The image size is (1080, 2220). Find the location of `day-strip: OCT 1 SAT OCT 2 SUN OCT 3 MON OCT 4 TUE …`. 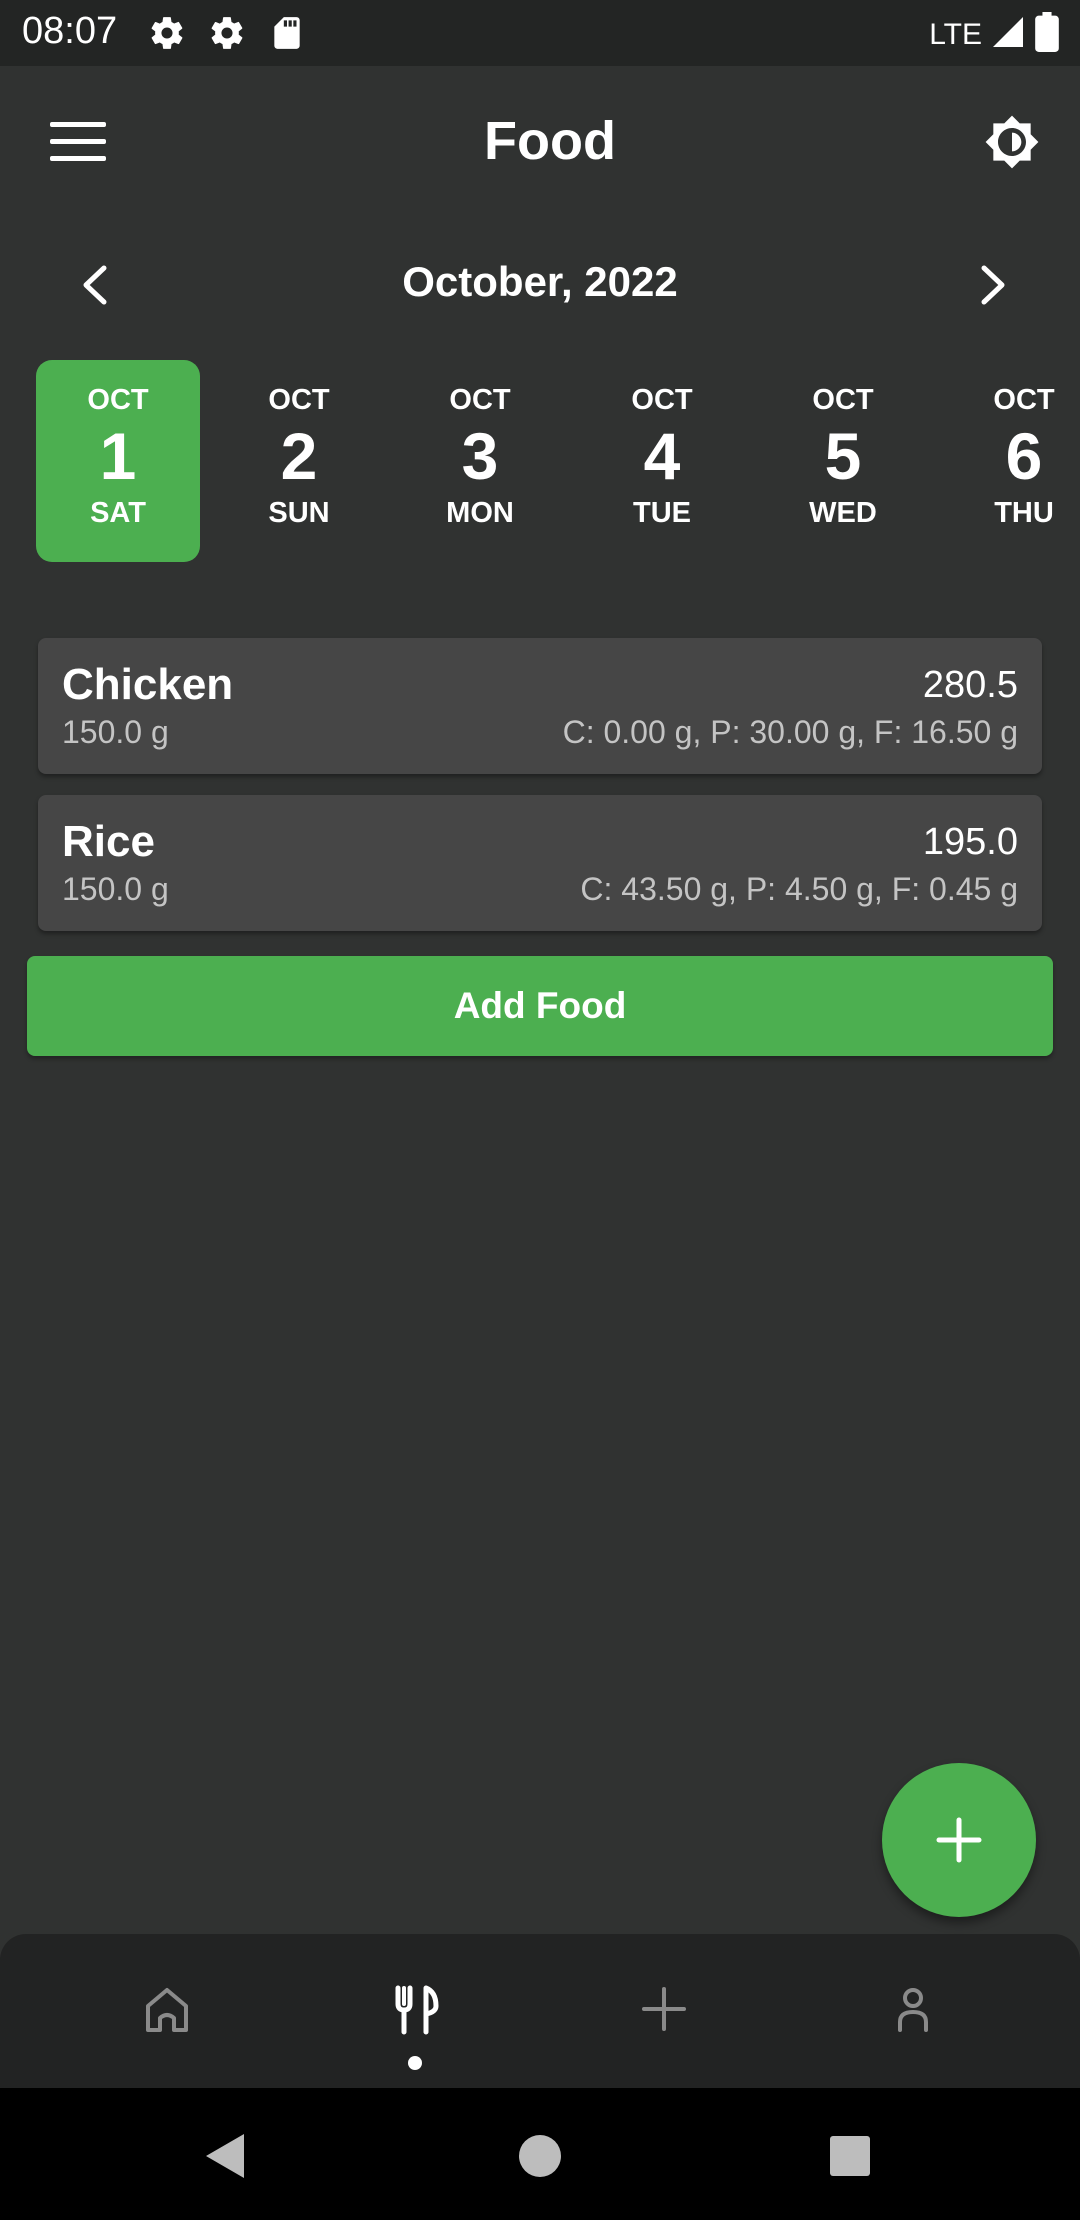

day-strip: OCT 1 SAT OCT 2 SUN OCT 3 MON OCT 4 TUE … is located at coordinates (540, 462).